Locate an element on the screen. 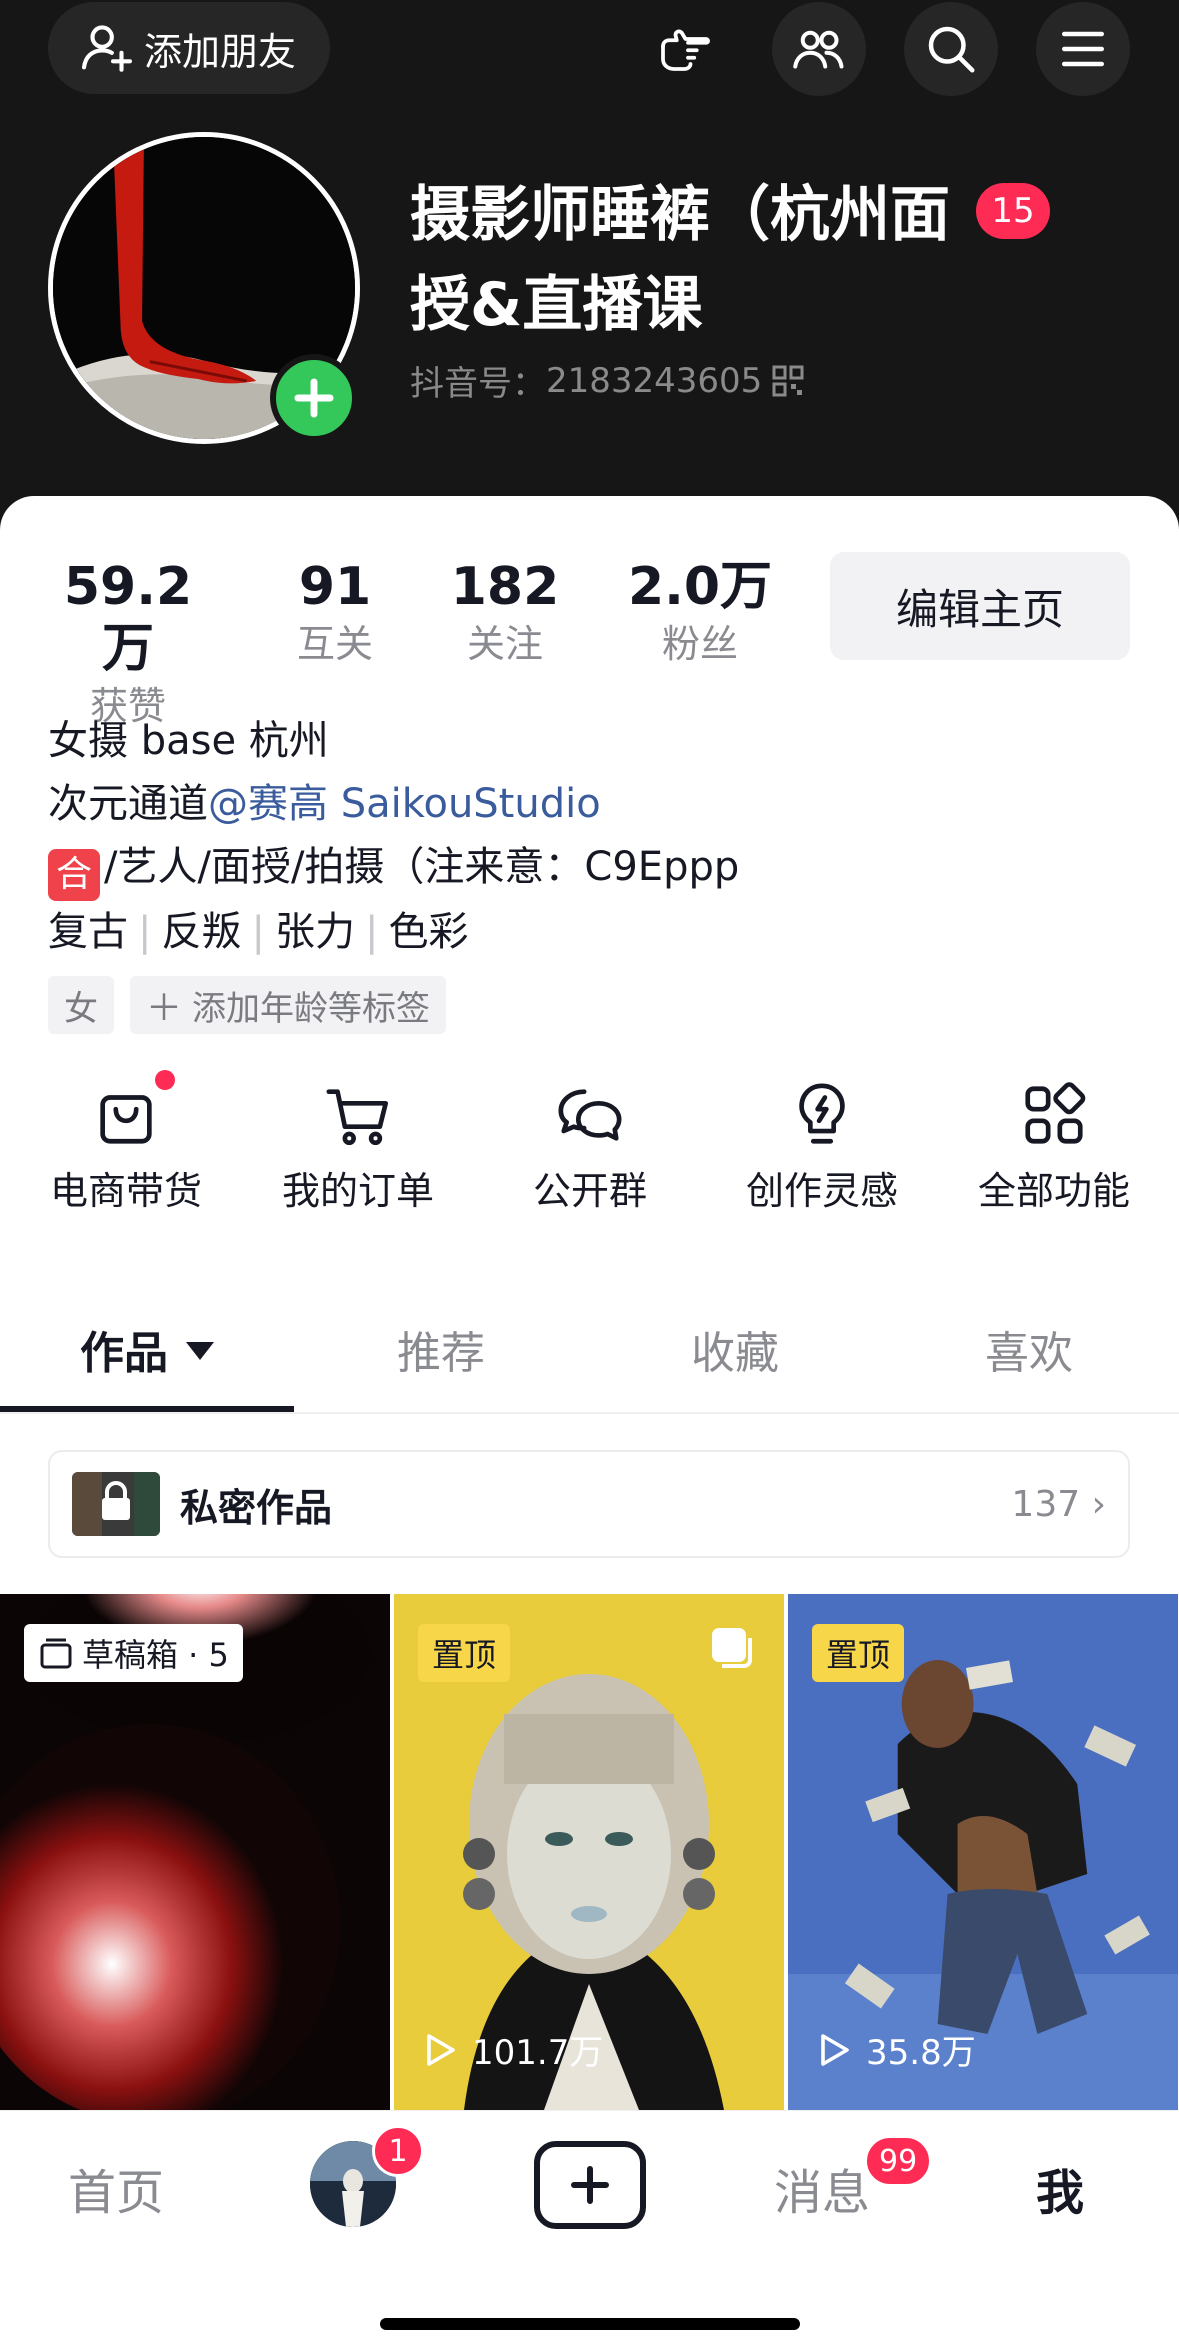 The width and height of the screenshot is (1179, 2336). menu-icon is located at coordinates (1083, 49).